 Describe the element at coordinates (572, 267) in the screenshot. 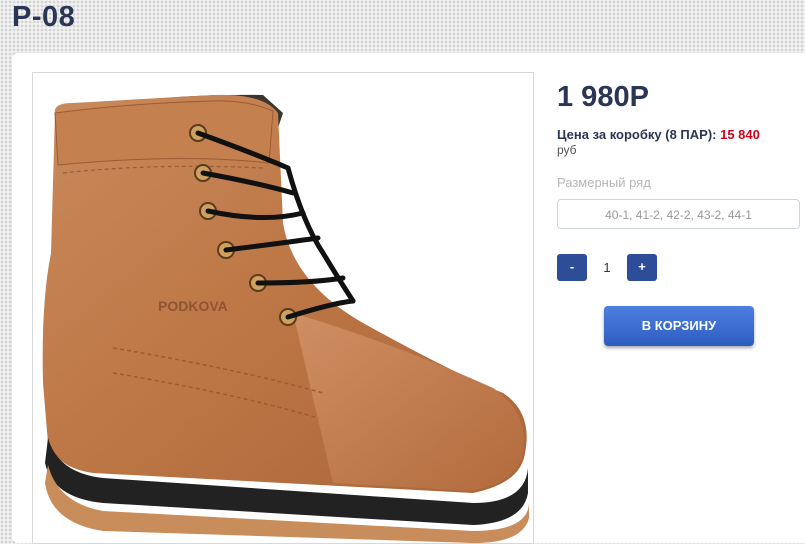

I see `quantity-decrease-button: -` at that location.